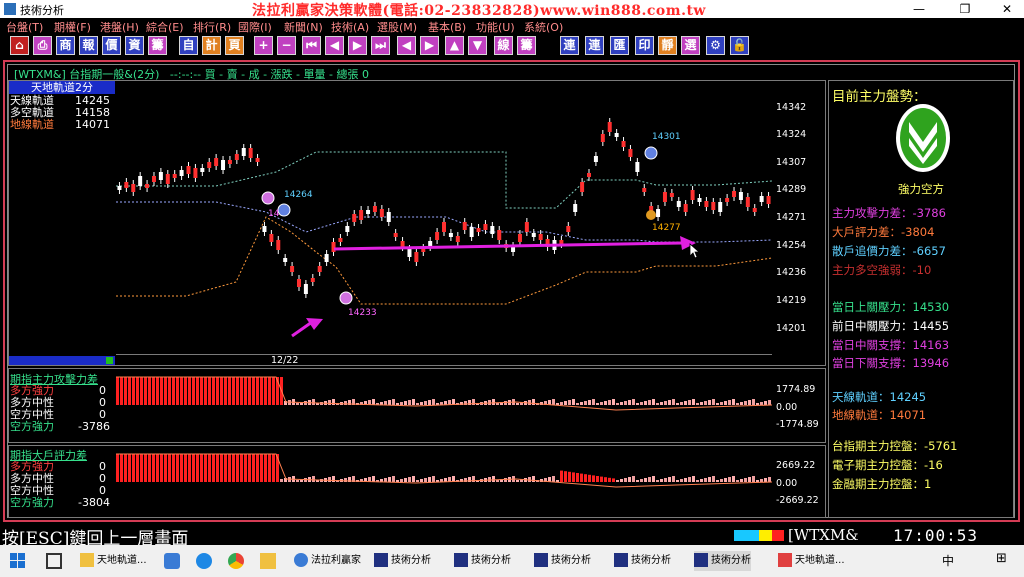  What do you see at coordinates (397, 27) in the screenshot?
I see `menu-item-screen: 選股(M)` at bounding box center [397, 27].